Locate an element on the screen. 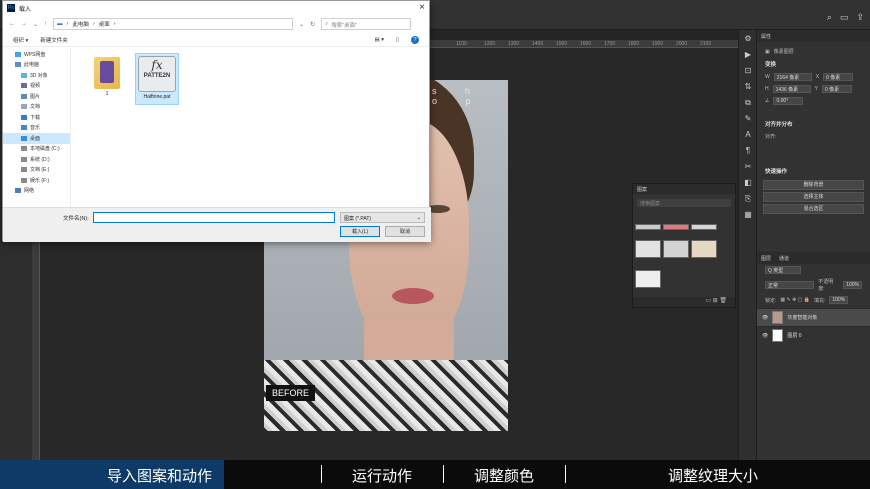  transform-row-3: ∠ 0.00° is located at coordinates (813, 101).